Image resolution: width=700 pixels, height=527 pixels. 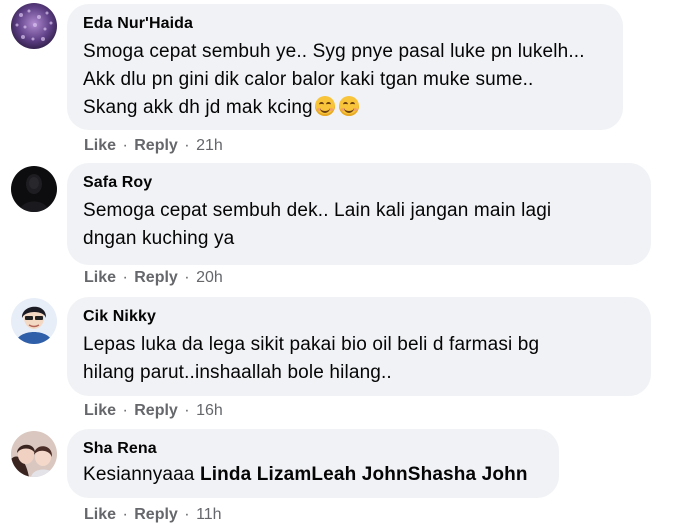 I want to click on comment-text-prefix: Kesiannyaaa, so click(x=141, y=474).